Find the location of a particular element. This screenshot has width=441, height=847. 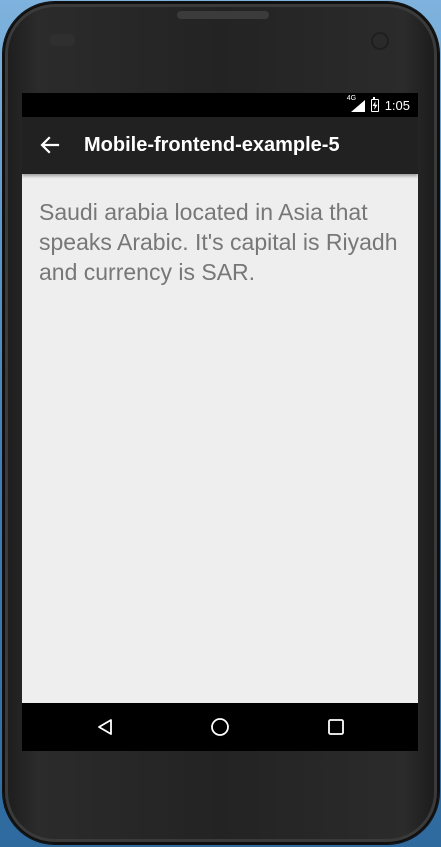

recents-square-icon is located at coordinates (336, 727).